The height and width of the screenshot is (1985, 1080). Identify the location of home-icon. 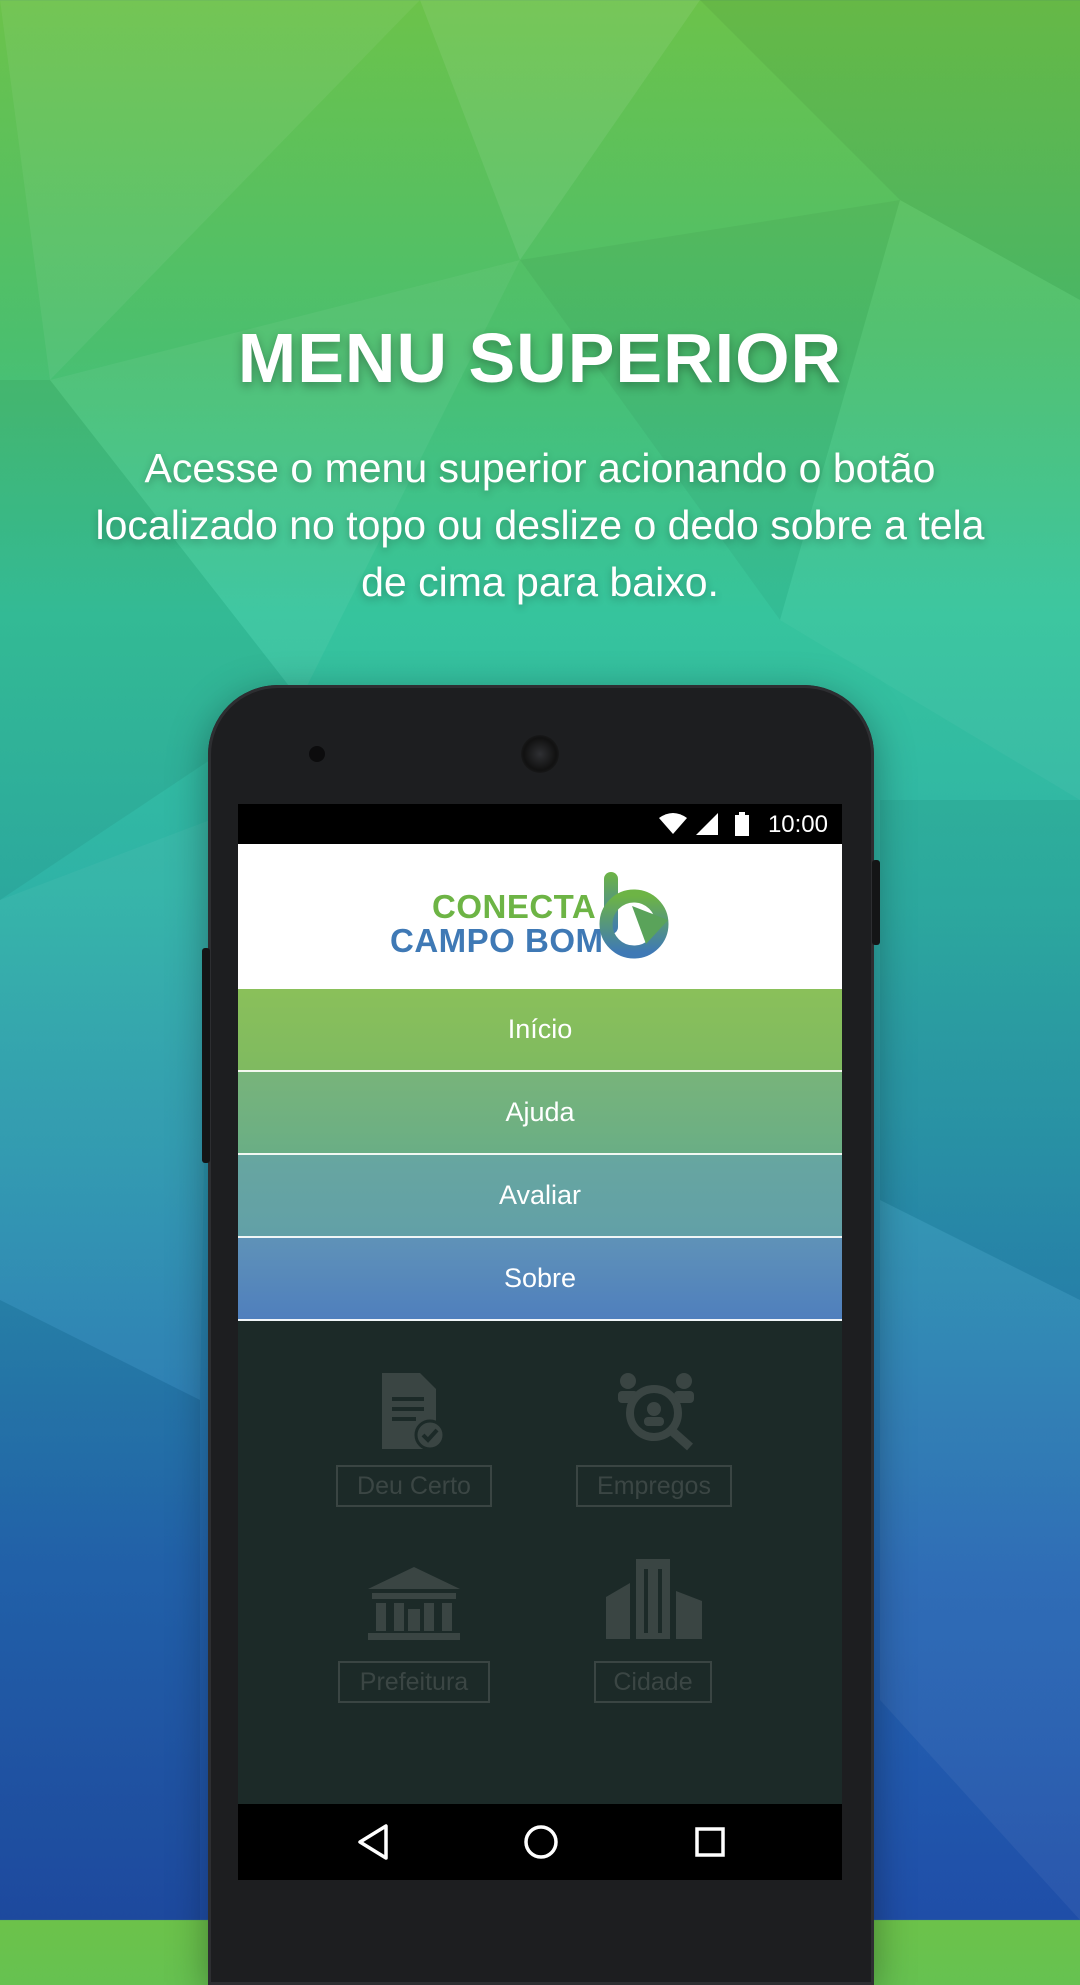
(541, 1842).